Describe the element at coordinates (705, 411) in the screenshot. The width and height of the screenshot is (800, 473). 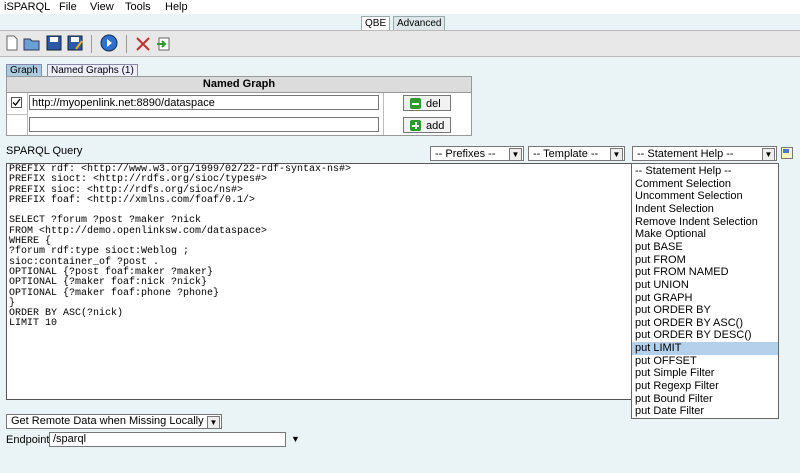
I see `dropdown-option: put Date Filter` at that location.